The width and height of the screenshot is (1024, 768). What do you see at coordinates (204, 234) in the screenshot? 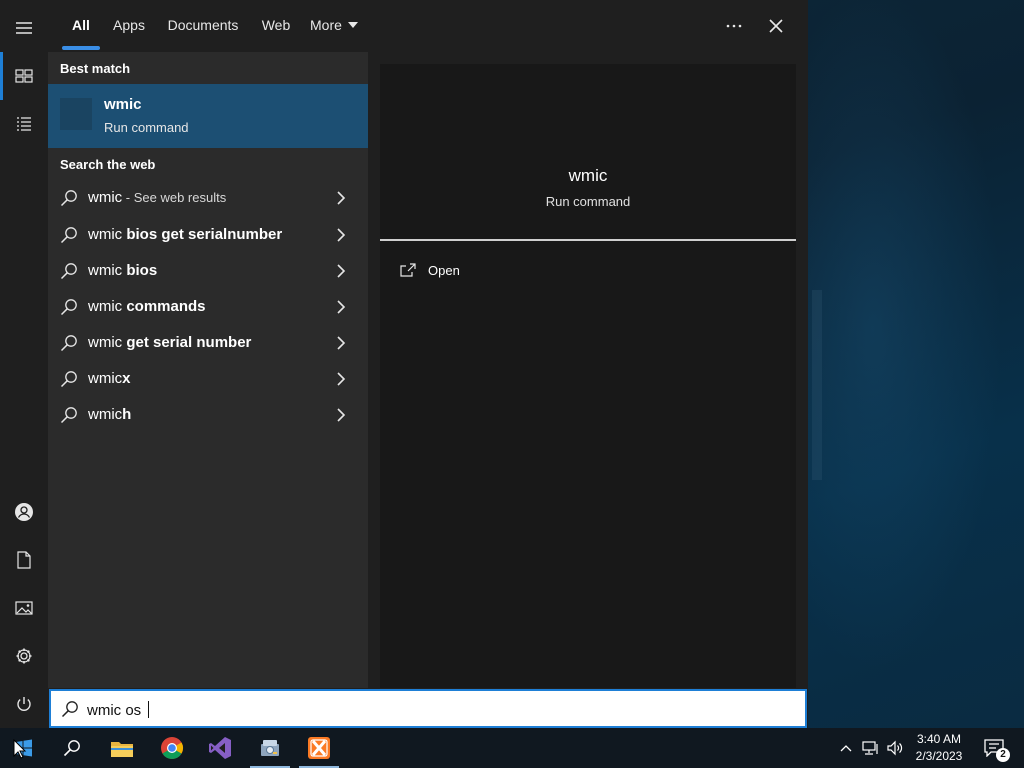
I see `suggestion-highlight: bios get serialnumber` at bounding box center [204, 234].